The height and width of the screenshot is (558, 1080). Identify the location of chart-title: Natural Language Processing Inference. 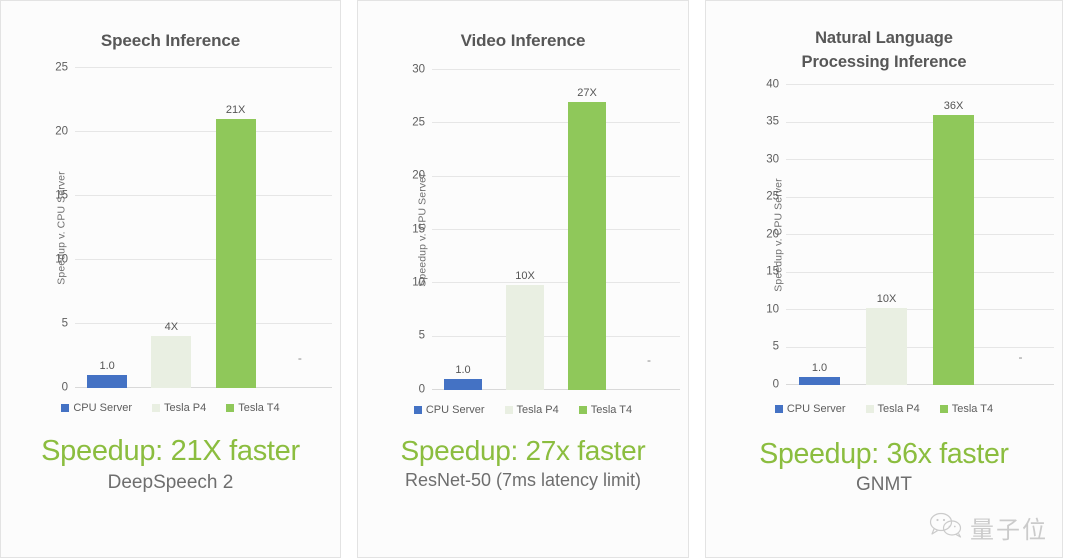
(884, 51).